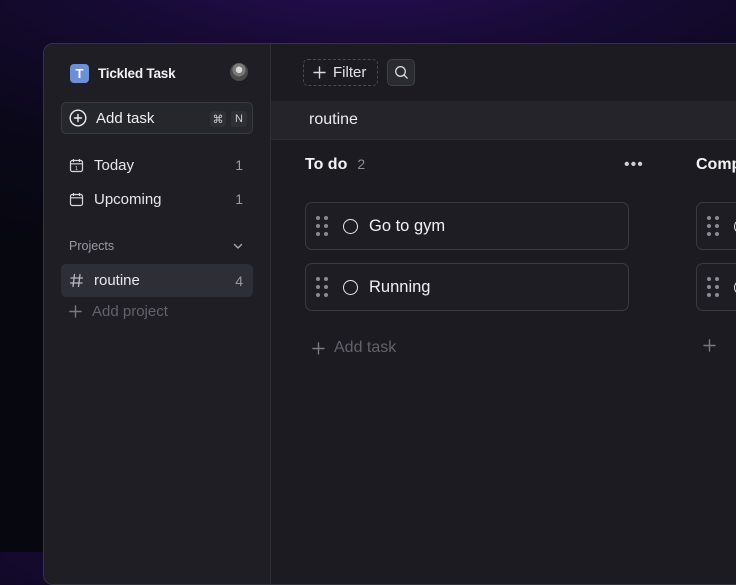 The height and width of the screenshot is (585, 736). Describe the element at coordinates (239, 280) in the screenshot. I see `routine-count: 4` at that location.